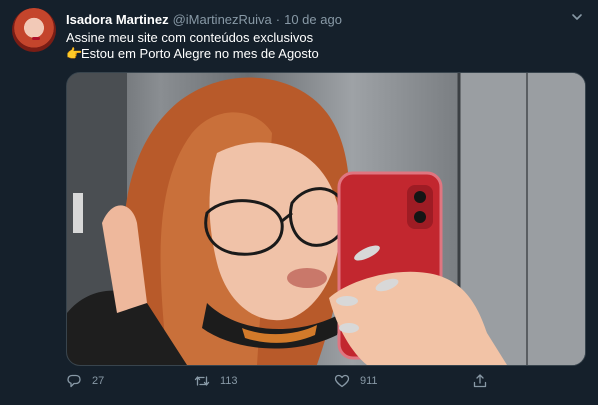 The image size is (598, 405). What do you see at coordinates (229, 381) in the screenshot?
I see `retweet-count: 113` at bounding box center [229, 381].